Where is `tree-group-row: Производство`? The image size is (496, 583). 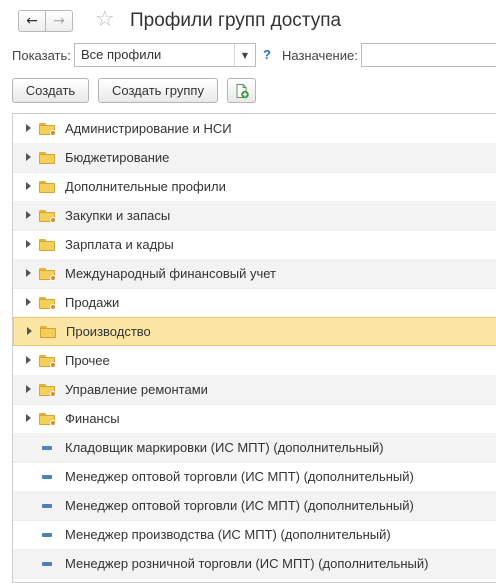 tree-group-row: Производство is located at coordinates (254, 331).